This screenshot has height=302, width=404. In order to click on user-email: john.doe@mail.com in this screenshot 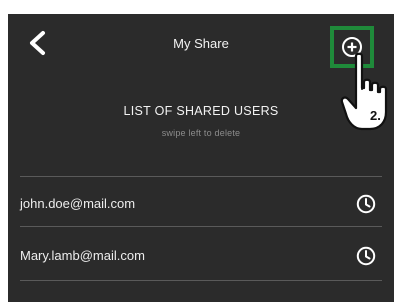, I will do `click(78, 203)`.